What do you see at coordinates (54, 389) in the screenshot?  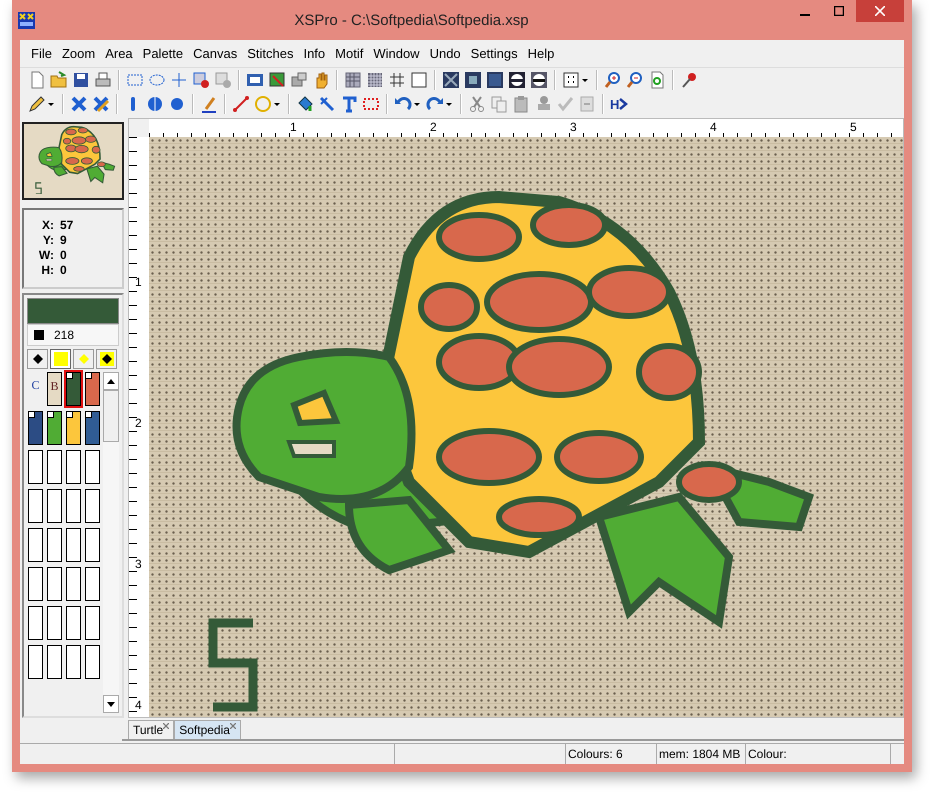 I see `background-swatch: B` at bounding box center [54, 389].